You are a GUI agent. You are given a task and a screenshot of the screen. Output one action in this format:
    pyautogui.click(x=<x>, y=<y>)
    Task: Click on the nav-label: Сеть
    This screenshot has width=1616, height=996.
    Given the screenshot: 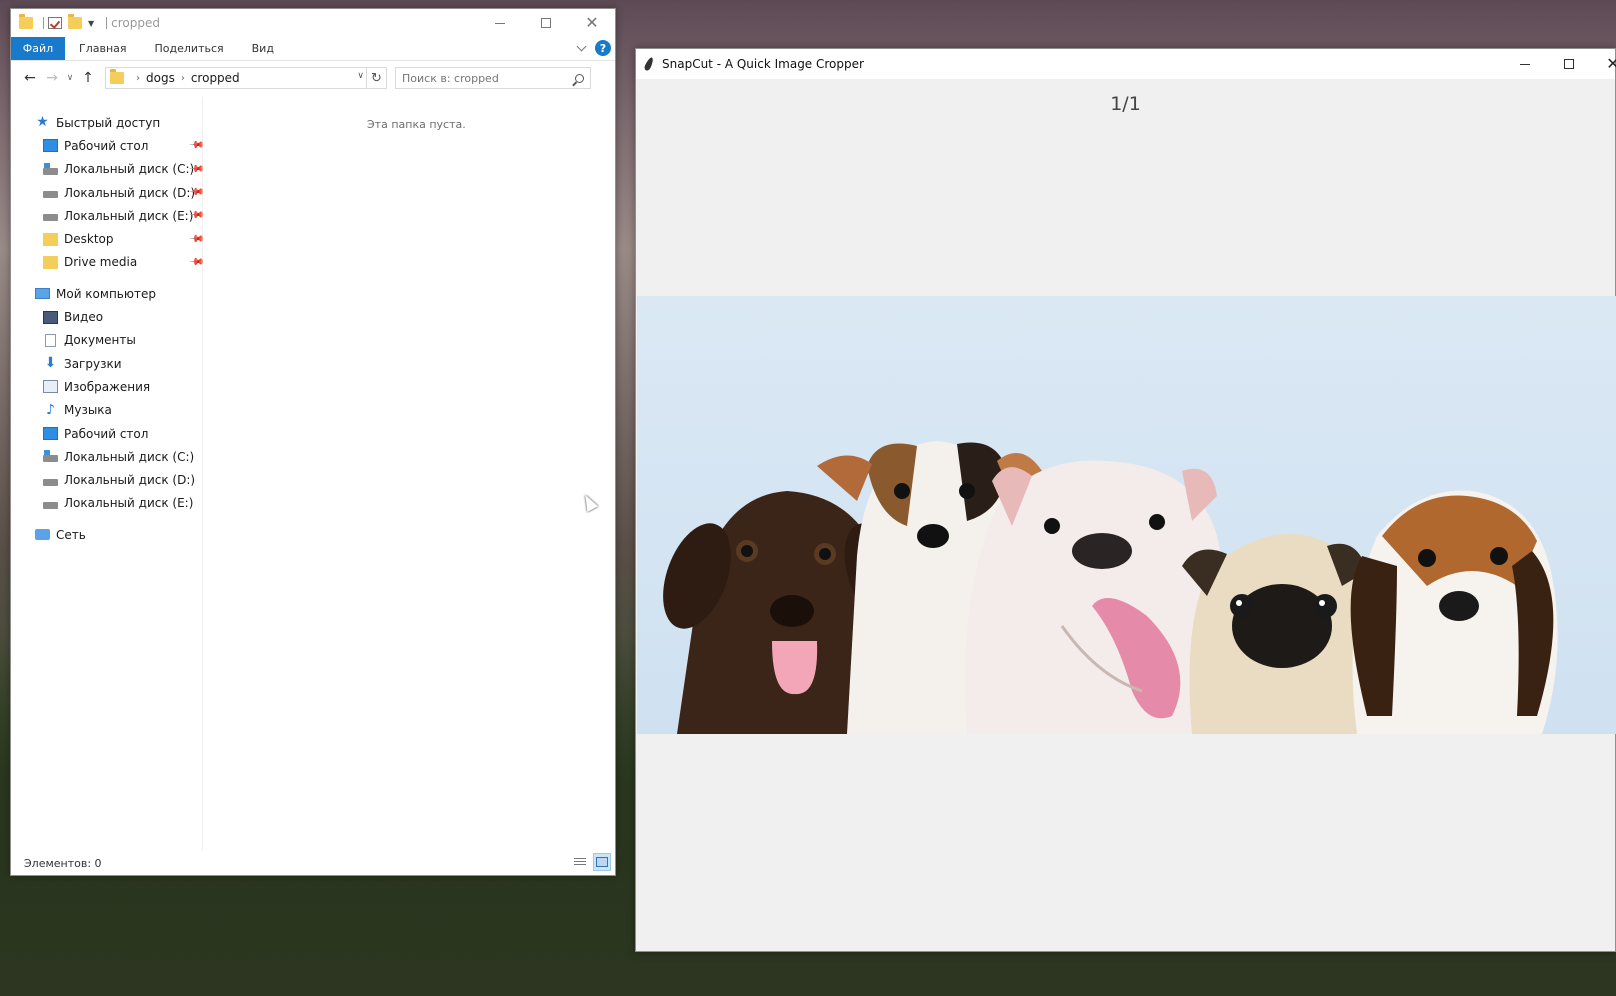 What is the action you would take?
    pyautogui.click(x=71, y=534)
    